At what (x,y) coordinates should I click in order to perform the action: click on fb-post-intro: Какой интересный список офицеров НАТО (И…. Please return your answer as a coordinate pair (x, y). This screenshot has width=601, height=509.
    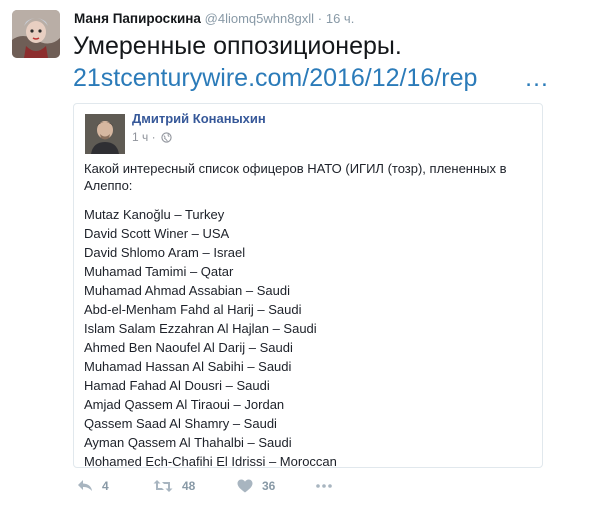
    Looking at the image, I should click on (295, 177).